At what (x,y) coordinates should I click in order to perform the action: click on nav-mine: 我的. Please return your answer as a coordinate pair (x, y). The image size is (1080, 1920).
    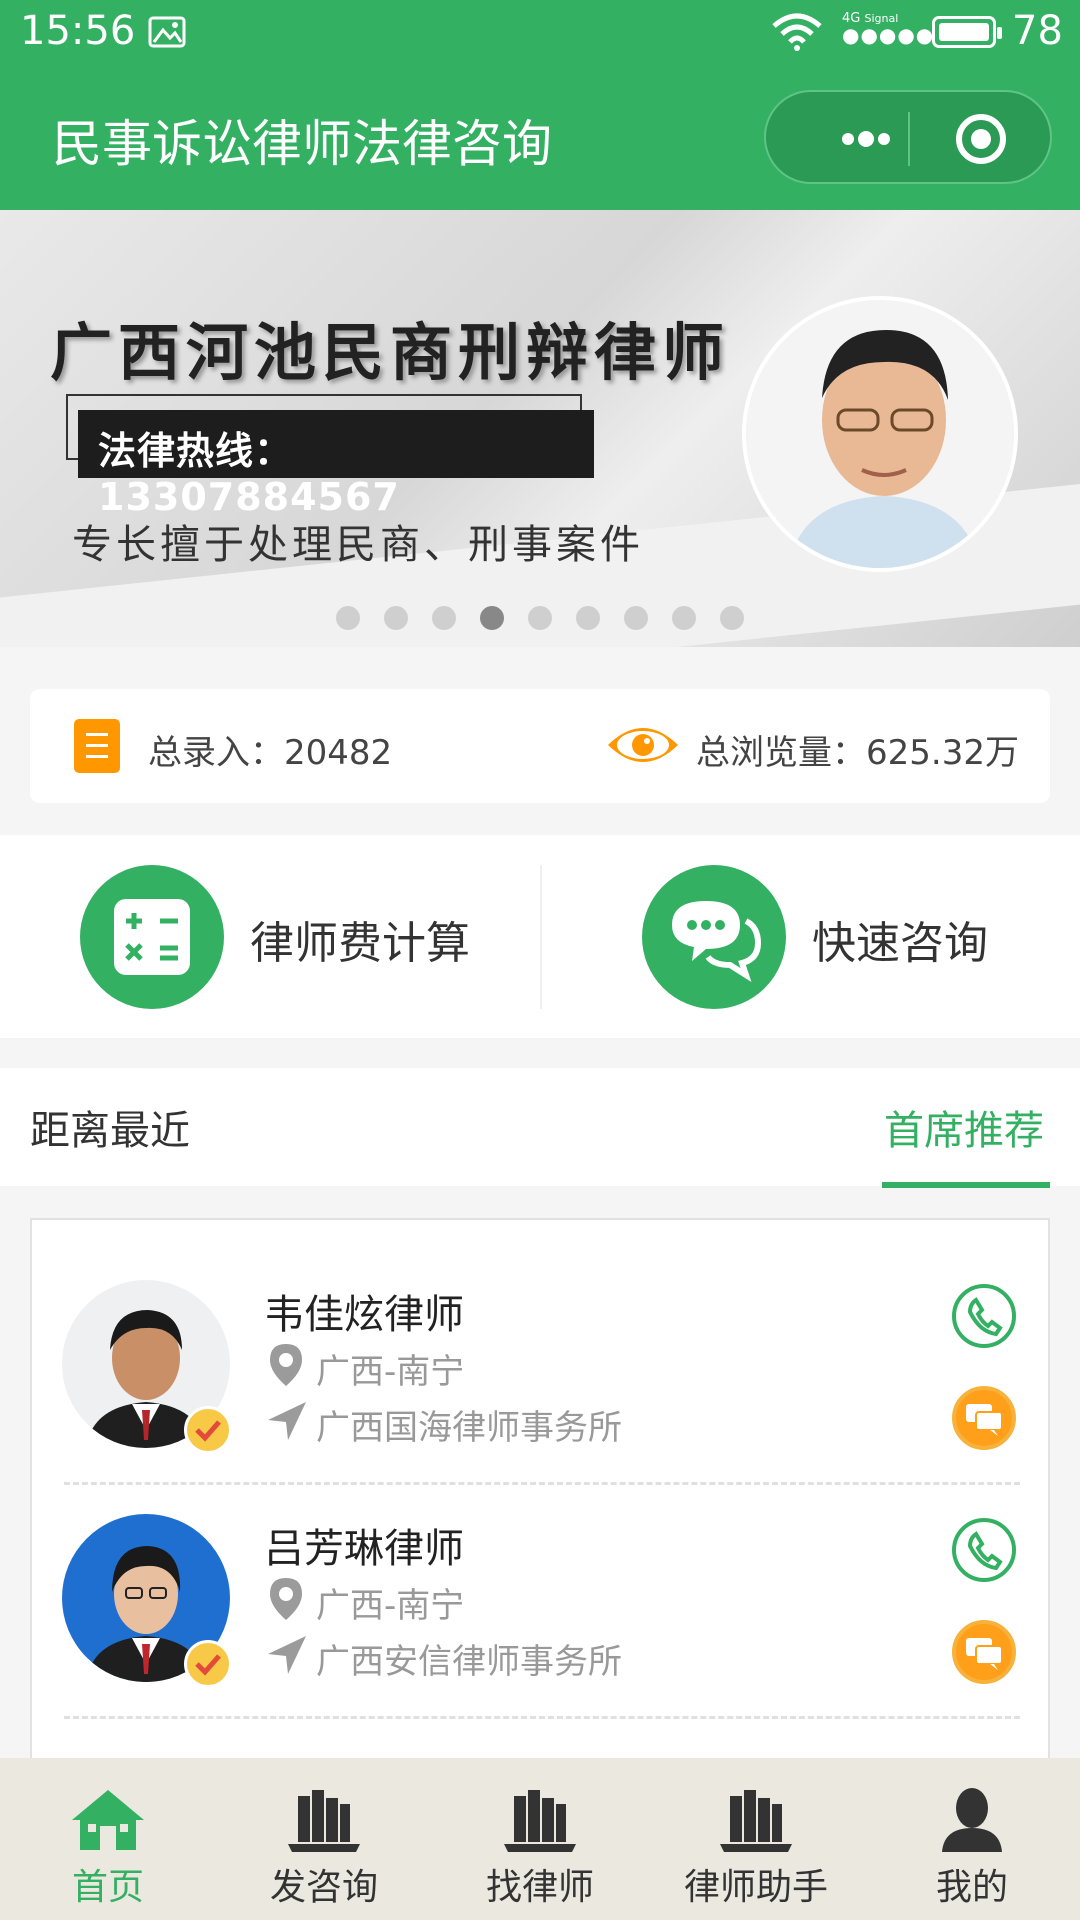
    Looking at the image, I should click on (972, 1839).